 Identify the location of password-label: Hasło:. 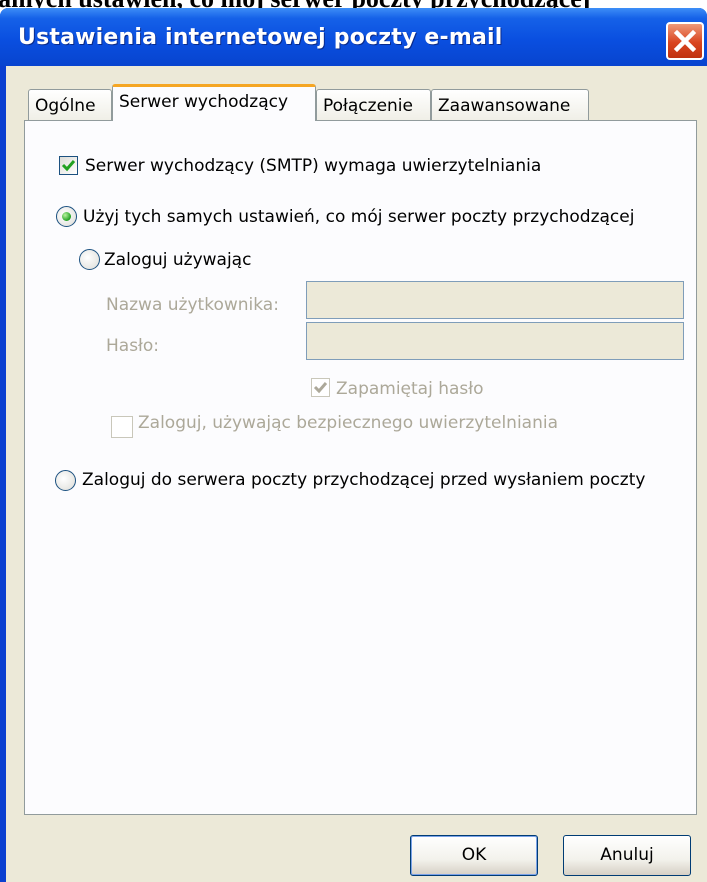
(133, 346).